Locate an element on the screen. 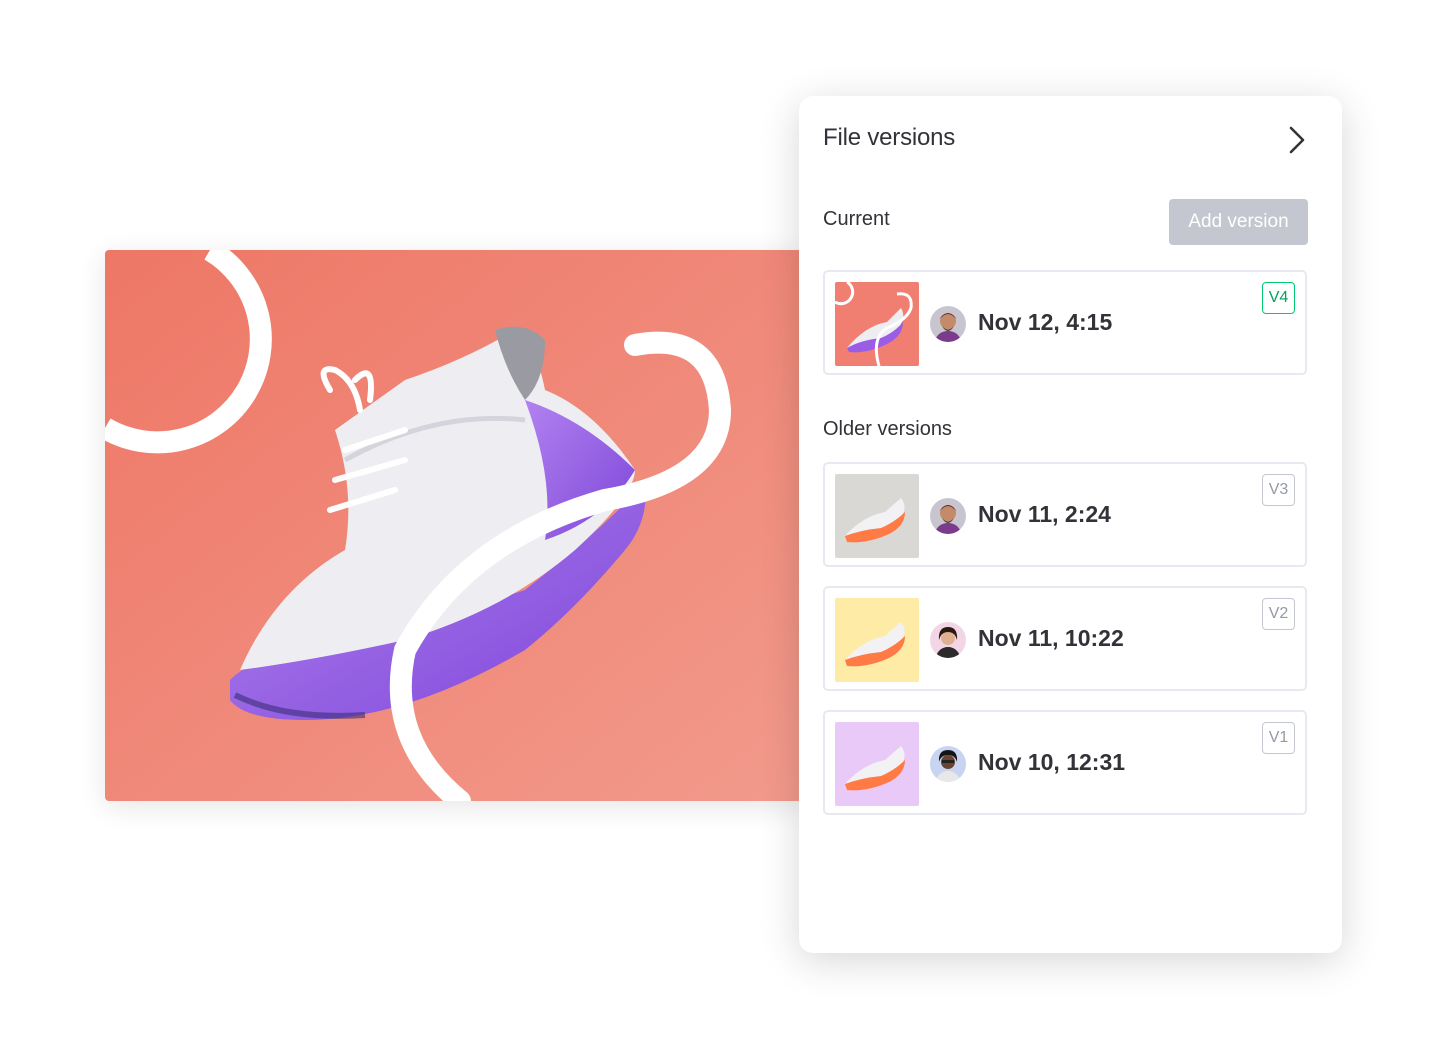 The image size is (1448, 1046). version-date: Nov 11, 10:22 is located at coordinates (1051, 638).